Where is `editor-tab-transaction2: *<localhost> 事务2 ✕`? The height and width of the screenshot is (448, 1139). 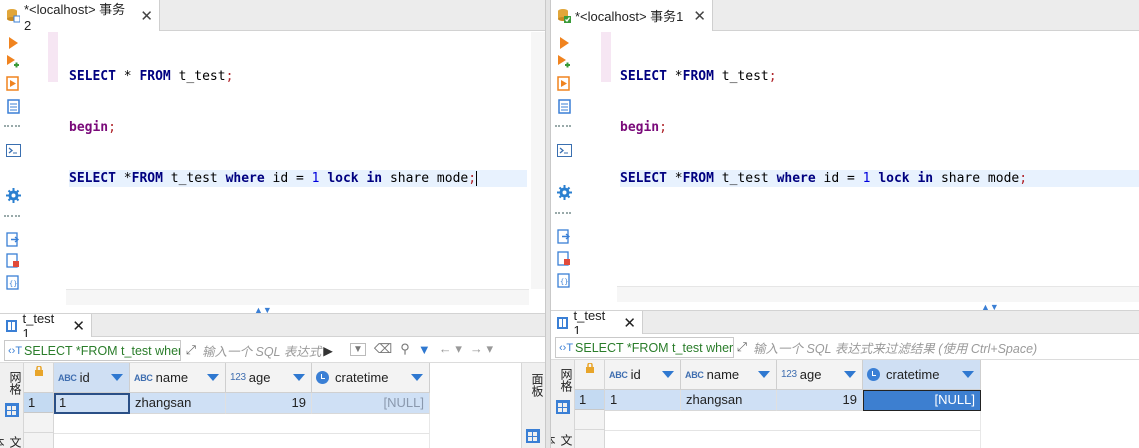 editor-tab-transaction2: *<localhost> 事务2 ✕ is located at coordinates (80, 16).